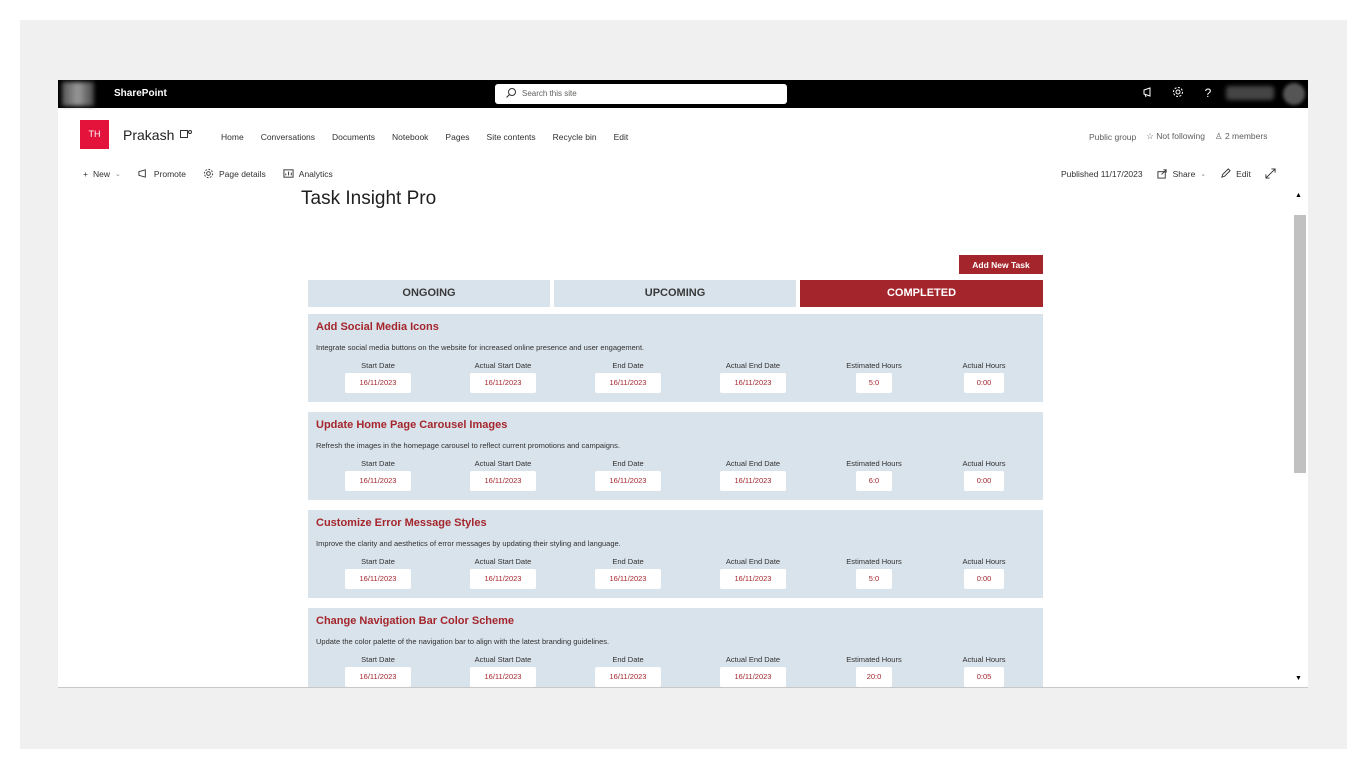 The image size is (1366, 768). I want to click on field-value: 5:0, so click(874, 579).